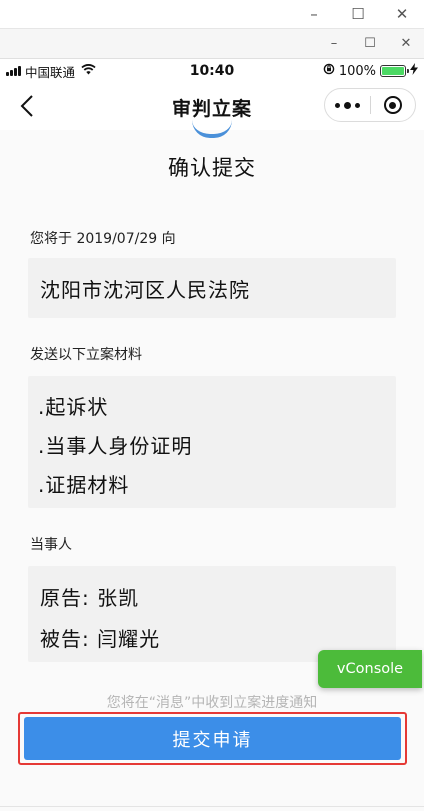 This screenshot has height=811, width=424. What do you see at coordinates (212, 442) in the screenshot?
I see `materials-box: .起诉状 .当事人身份证明 .证据材料` at bounding box center [212, 442].